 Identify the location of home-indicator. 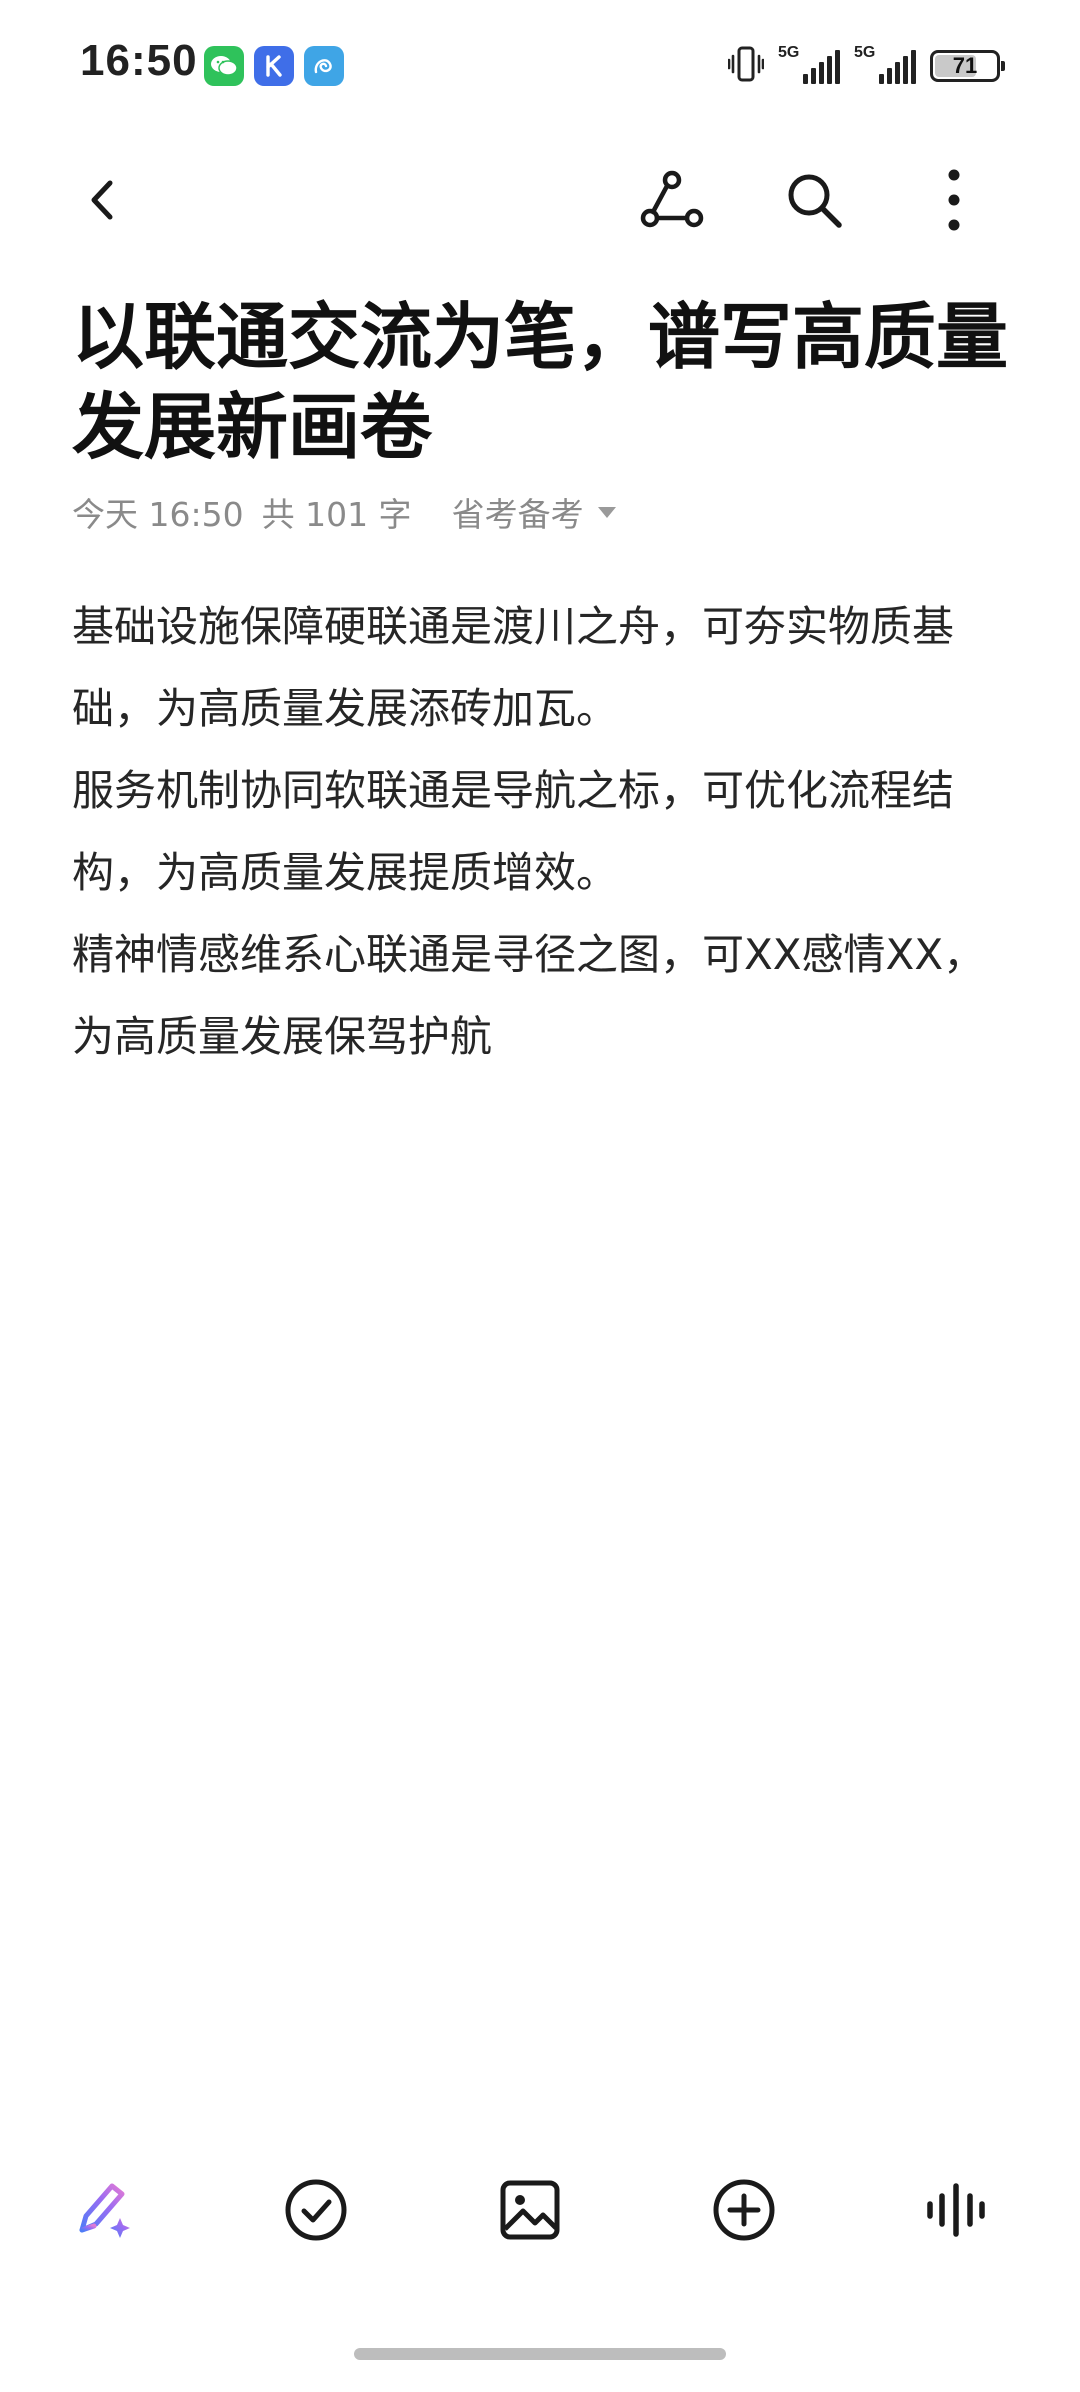
(540, 2354).